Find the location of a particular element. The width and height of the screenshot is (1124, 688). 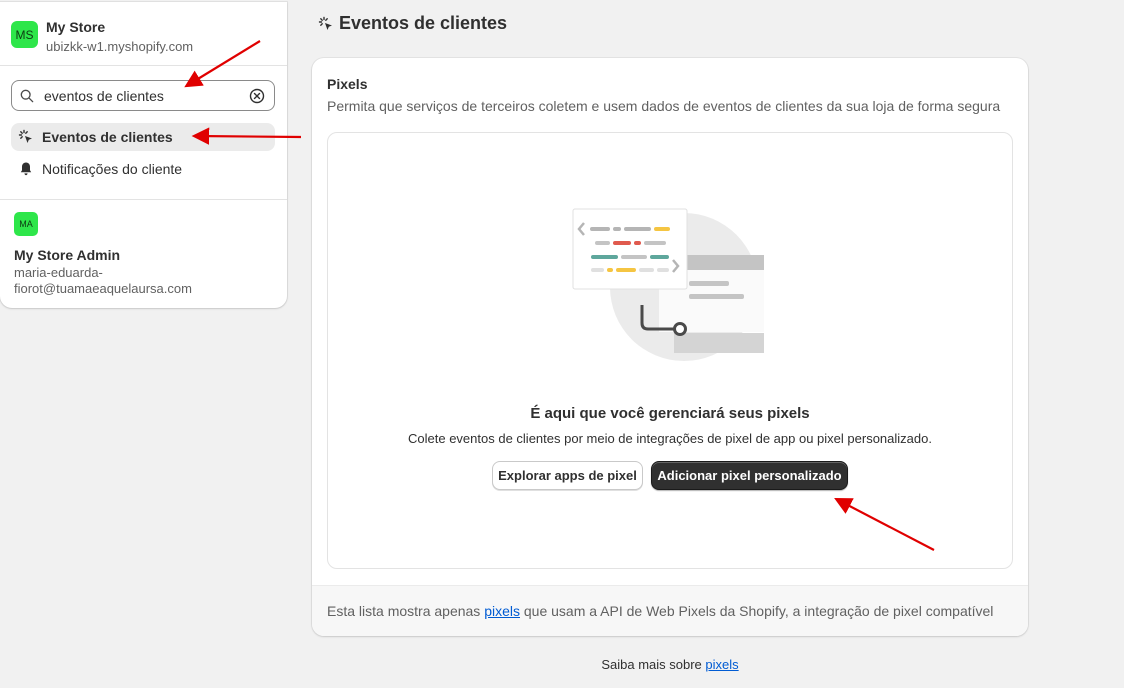

learn-more: Saiba mais sobre pixels is located at coordinates (670, 664).